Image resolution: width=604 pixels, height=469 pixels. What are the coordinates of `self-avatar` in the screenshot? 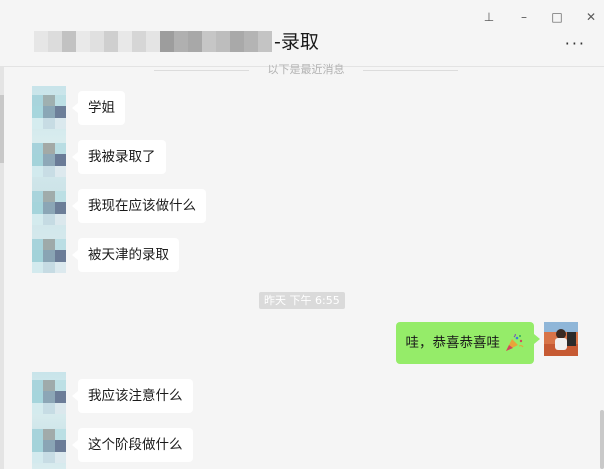 It's located at (561, 339).